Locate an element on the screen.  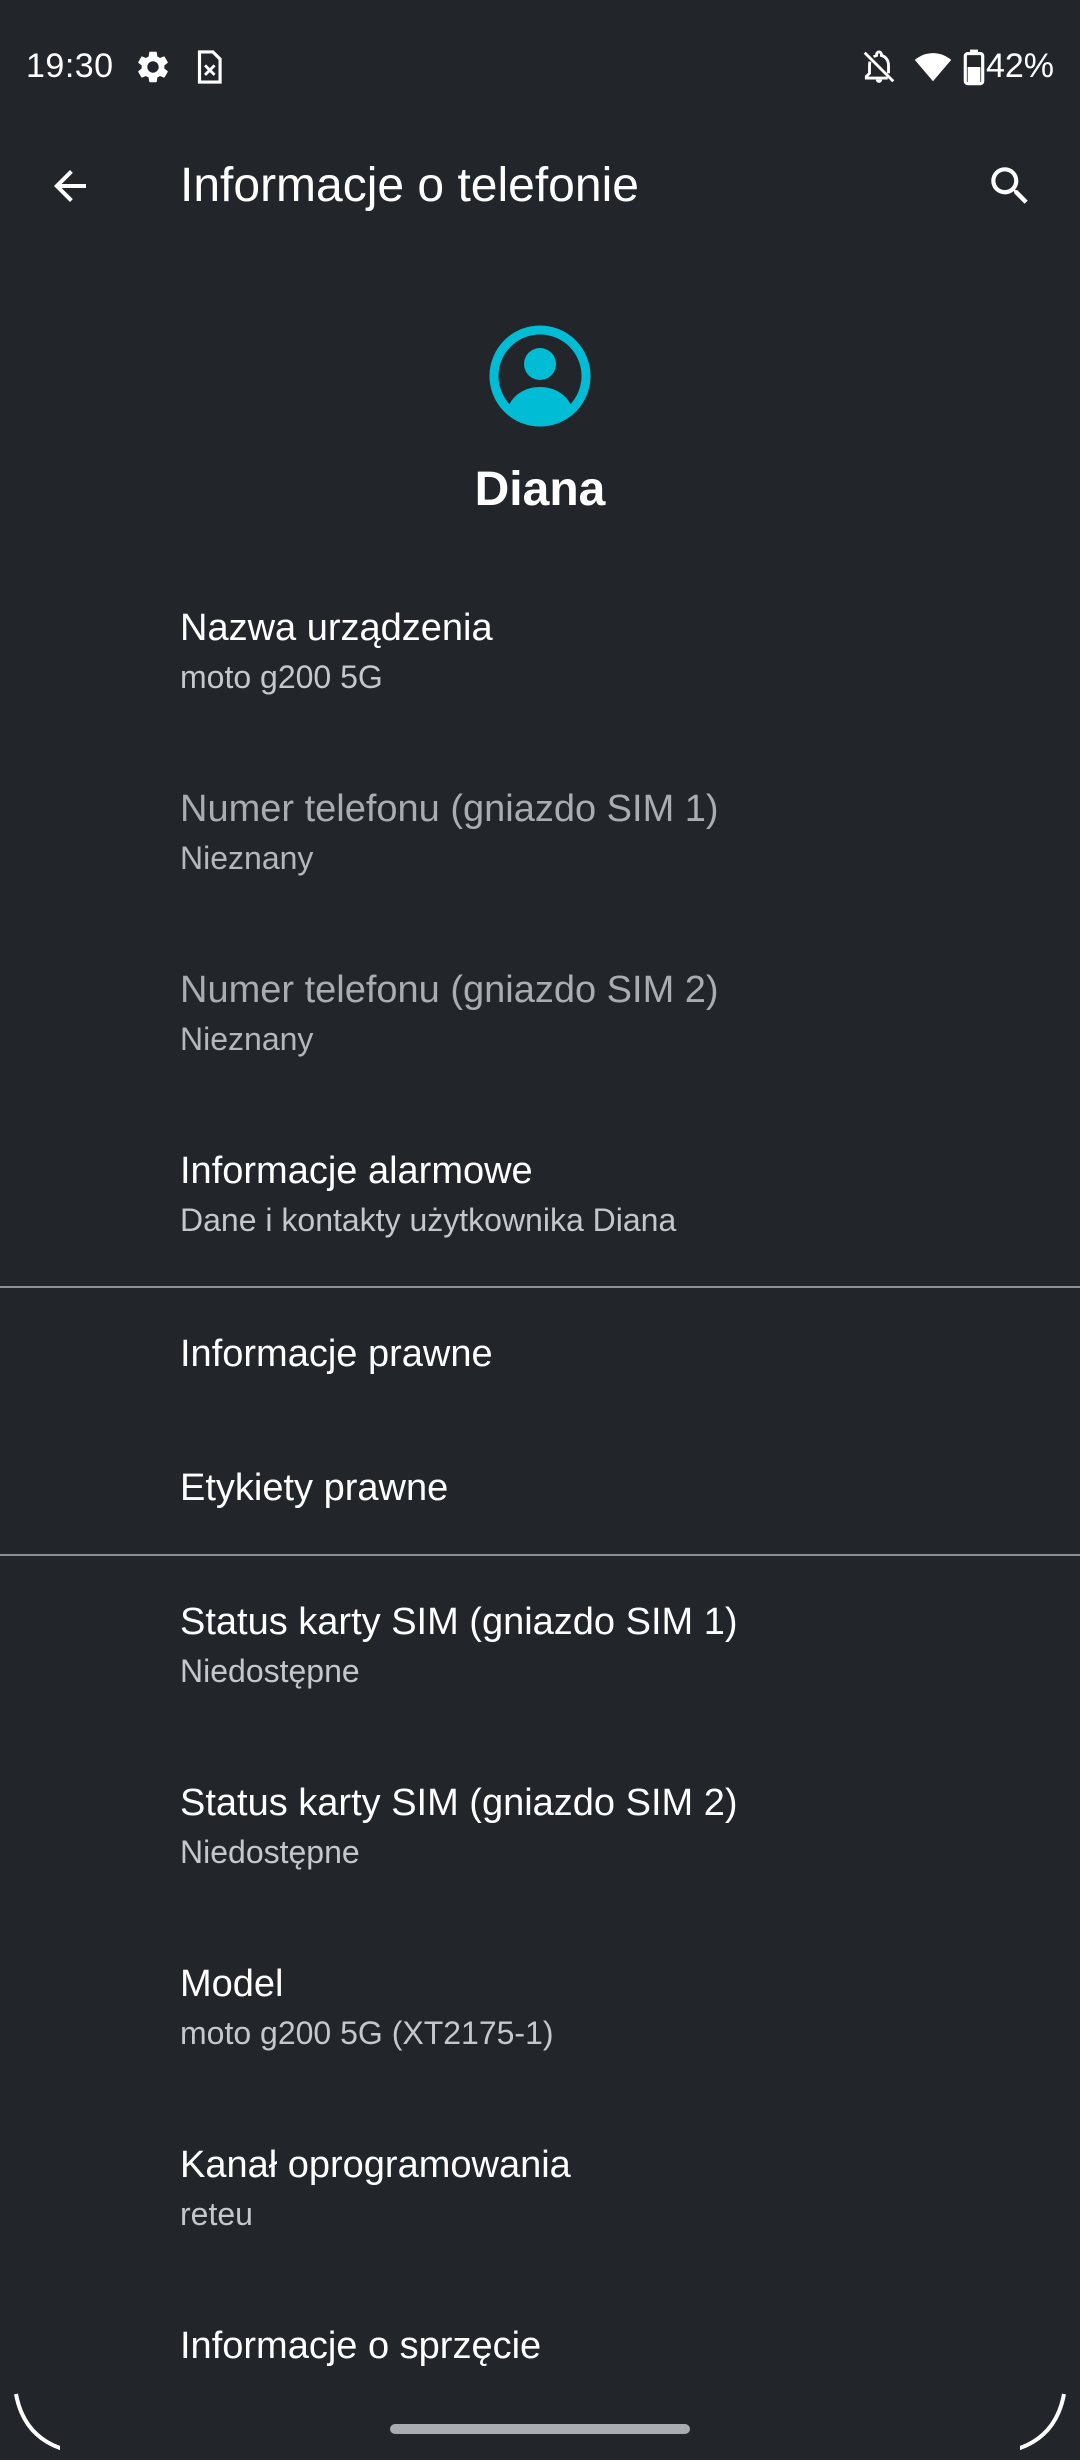
settings-gear-icon is located at coordinates (153, 67).